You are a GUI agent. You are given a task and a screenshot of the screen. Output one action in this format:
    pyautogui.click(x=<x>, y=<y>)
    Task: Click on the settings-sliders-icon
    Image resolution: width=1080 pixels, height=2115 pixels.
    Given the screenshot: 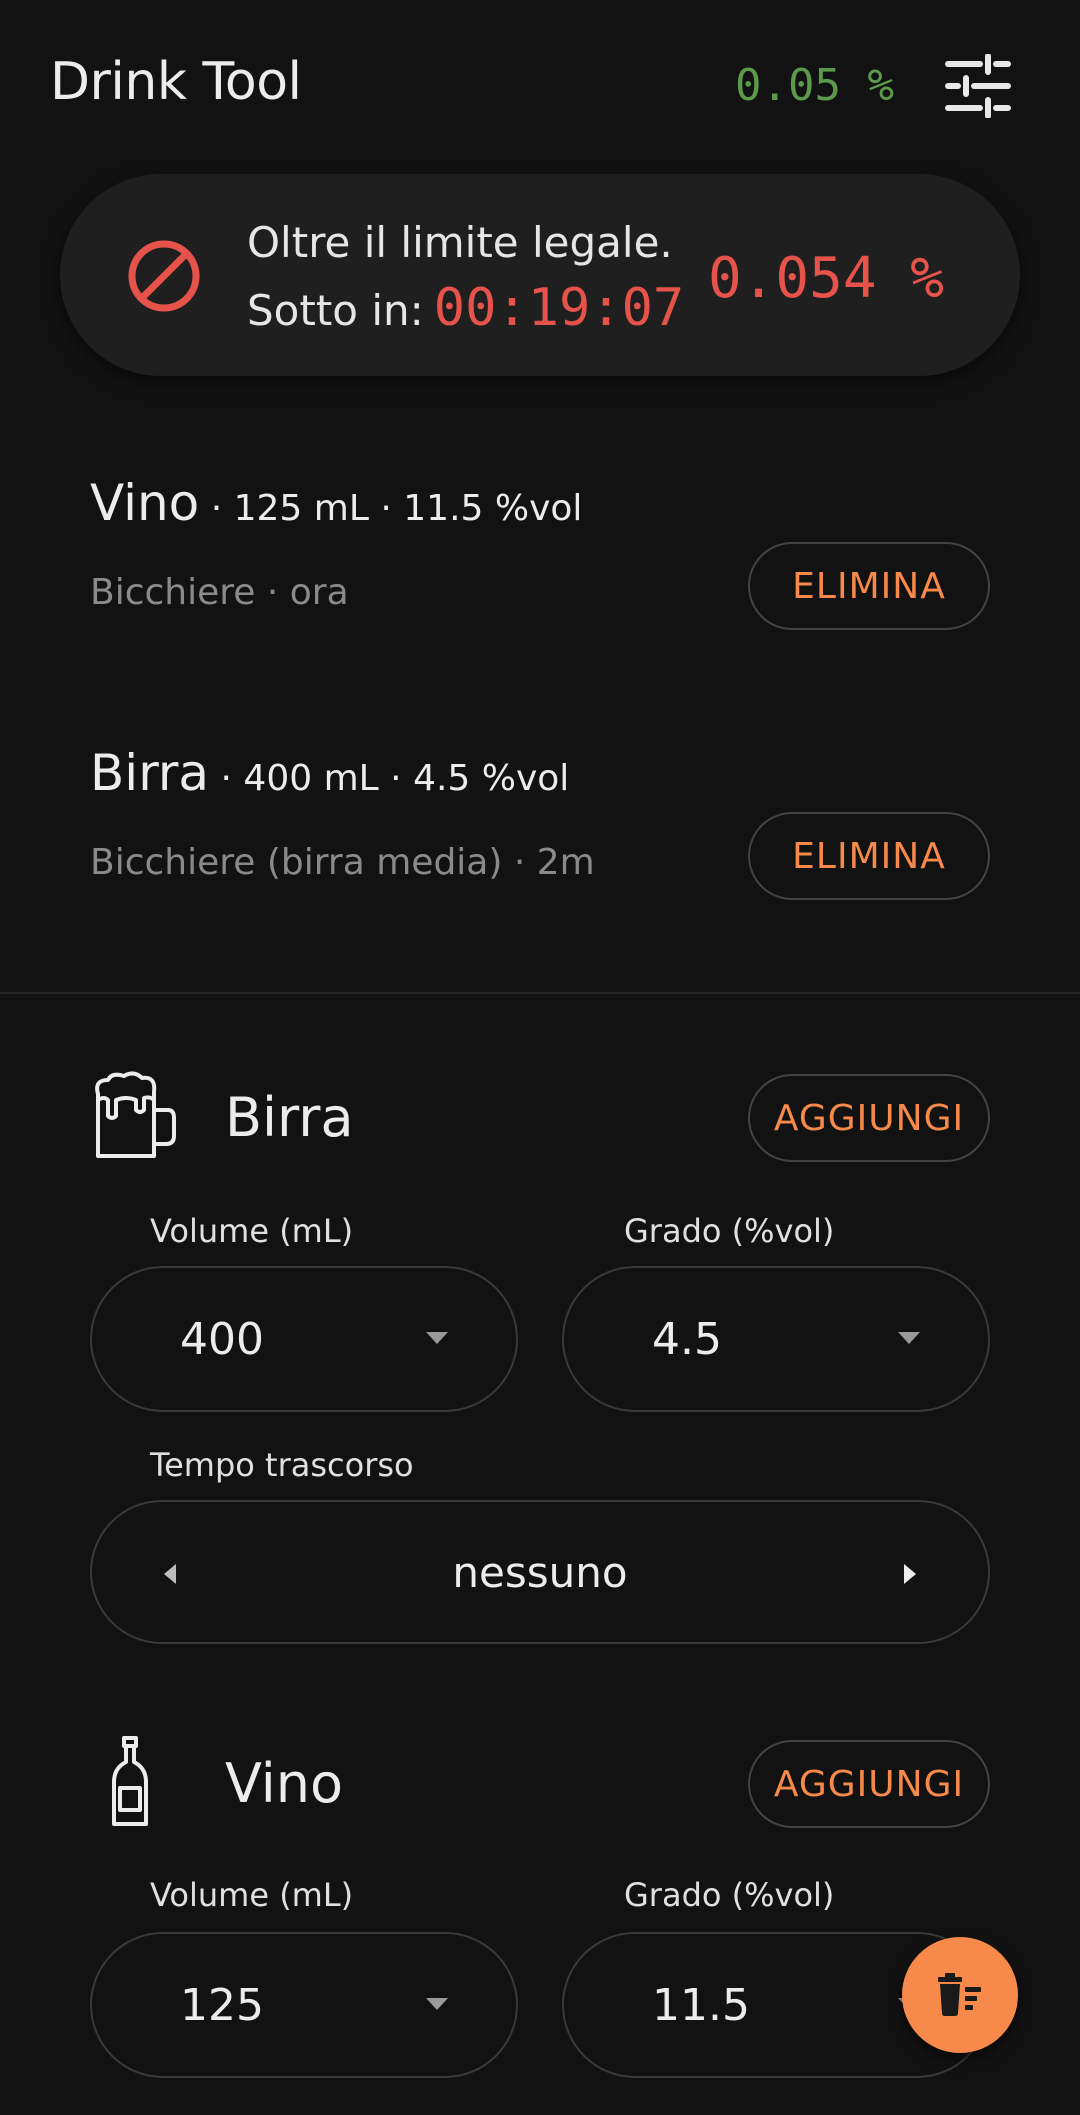 What is the action you would take?
    pyautogui.click(x=979, y=86)
    